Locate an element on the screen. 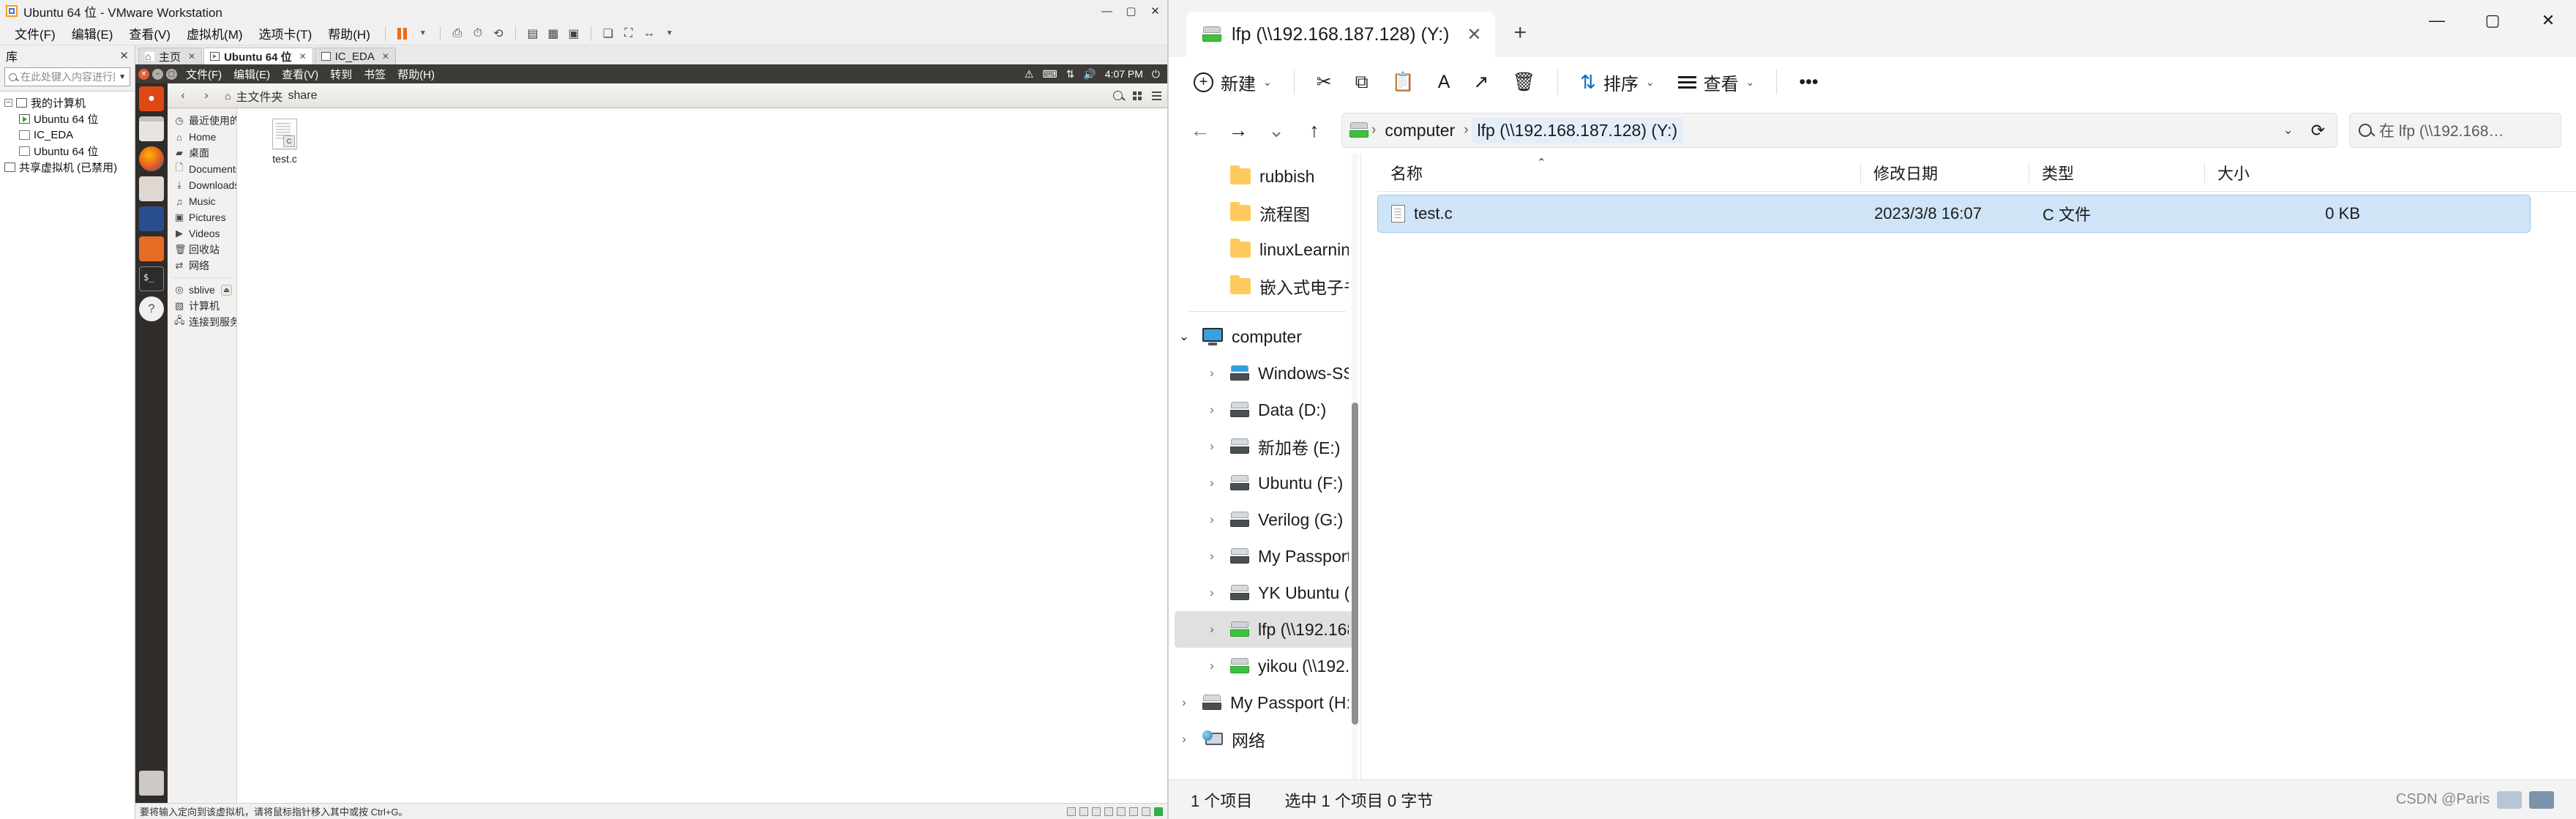 The height and width of the screenshot is (819, 2576). table-row: test.c 2023/3/8 16:07 C 文件 0 KB is located at coordinates (1954, 214).